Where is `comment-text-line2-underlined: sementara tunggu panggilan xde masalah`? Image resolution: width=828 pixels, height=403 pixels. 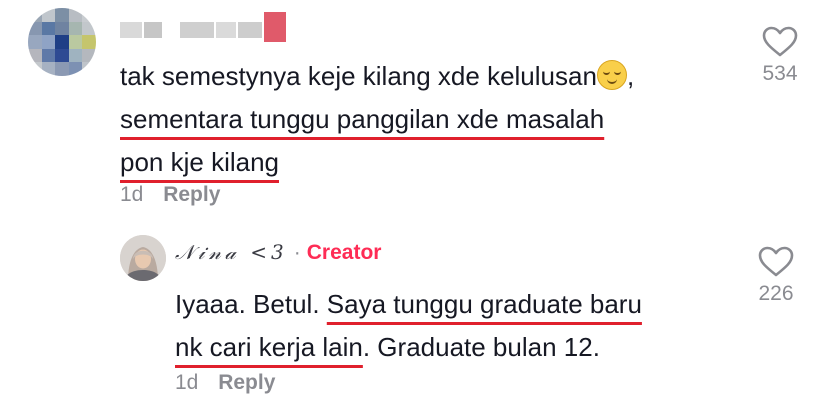 comment-text-line2-underlined: sementara tunggu panggilan xde masalah is located at coordinates (362, 119).